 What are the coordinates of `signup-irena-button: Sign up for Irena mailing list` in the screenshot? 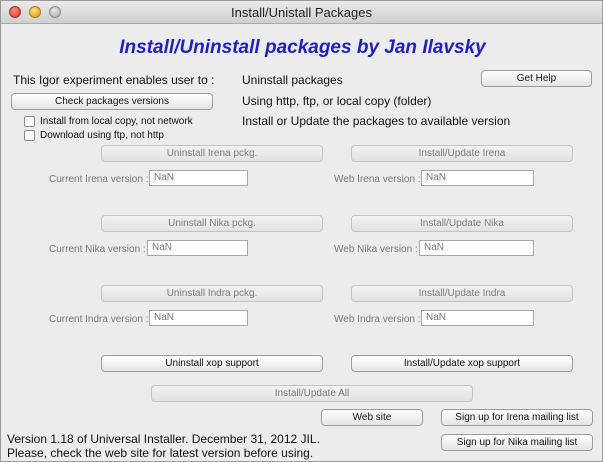 It's located at (517, 417).